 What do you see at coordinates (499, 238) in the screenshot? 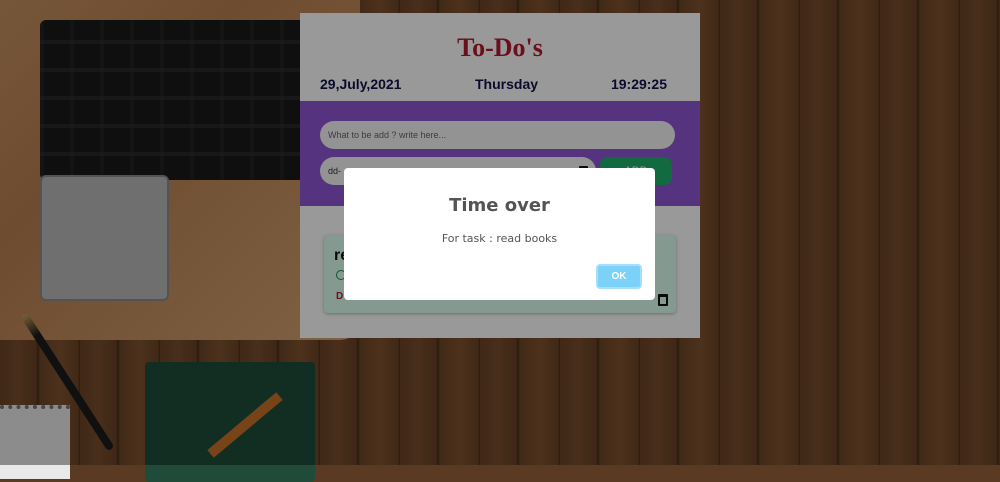
I see `modal-message: For task : read books` at bounding box center [499, 238].